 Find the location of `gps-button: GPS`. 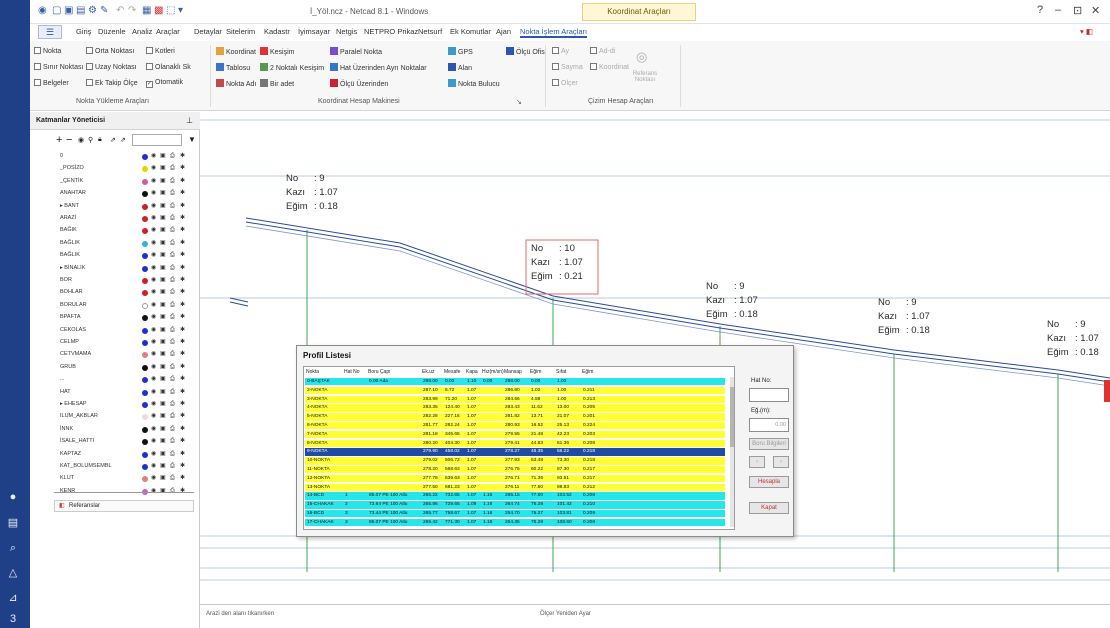

gps-button: GPS is located at coordinates (460, 51).